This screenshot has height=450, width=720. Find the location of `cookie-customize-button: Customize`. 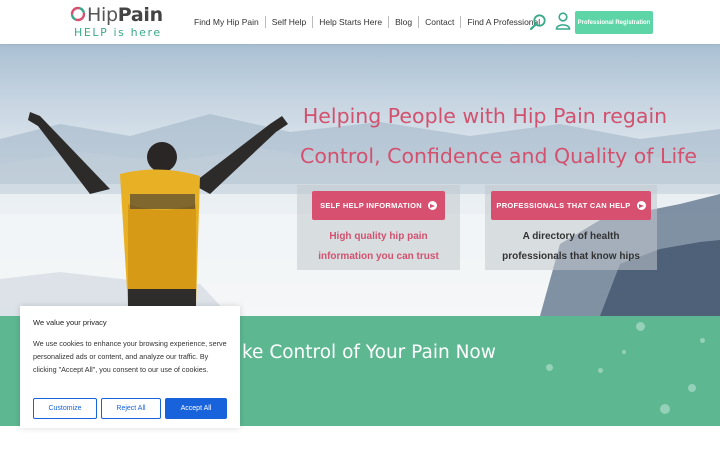

cookie-customize-button: Customize is located at coordinates (65, 408).